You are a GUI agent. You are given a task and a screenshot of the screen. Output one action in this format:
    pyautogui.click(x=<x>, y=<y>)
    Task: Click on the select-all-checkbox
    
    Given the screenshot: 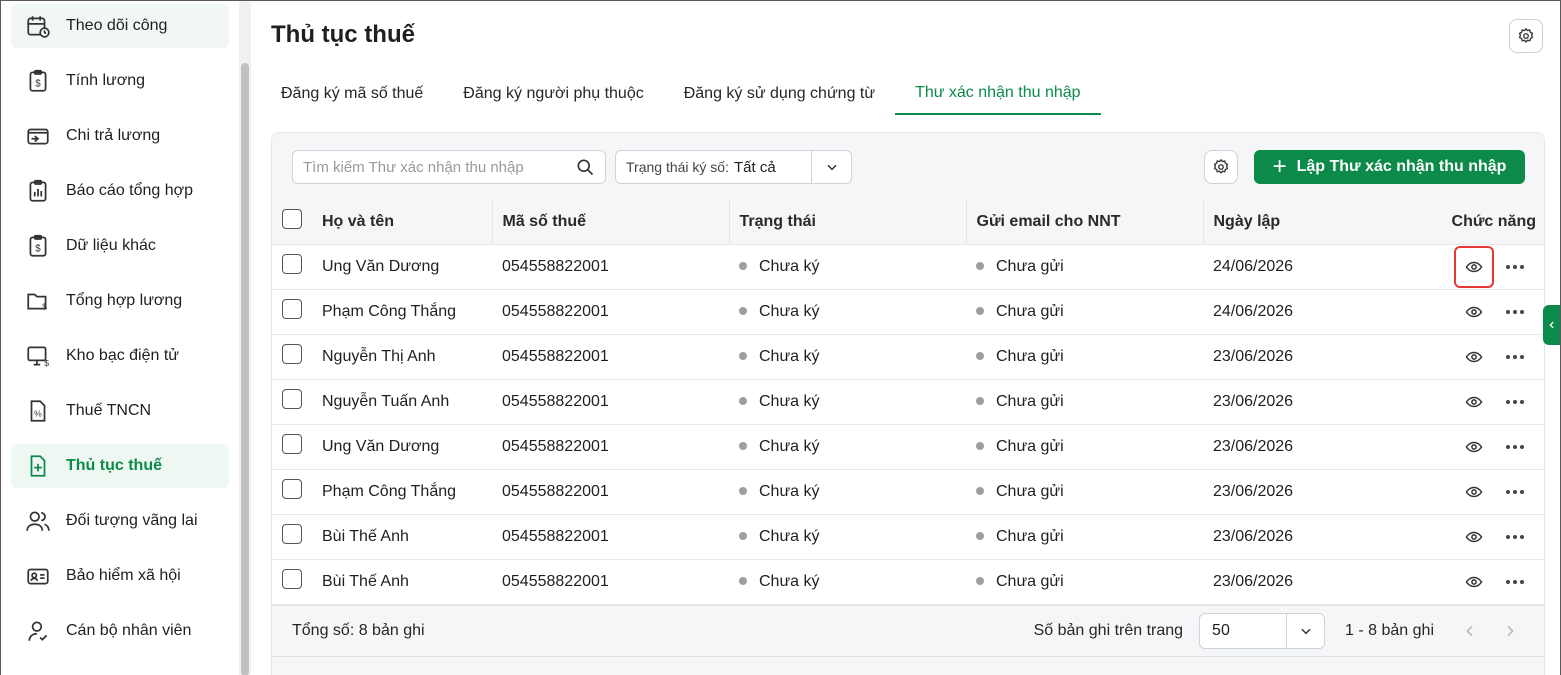 What is the action you would take?
    pyautogui.click(x=292, y=219)
    